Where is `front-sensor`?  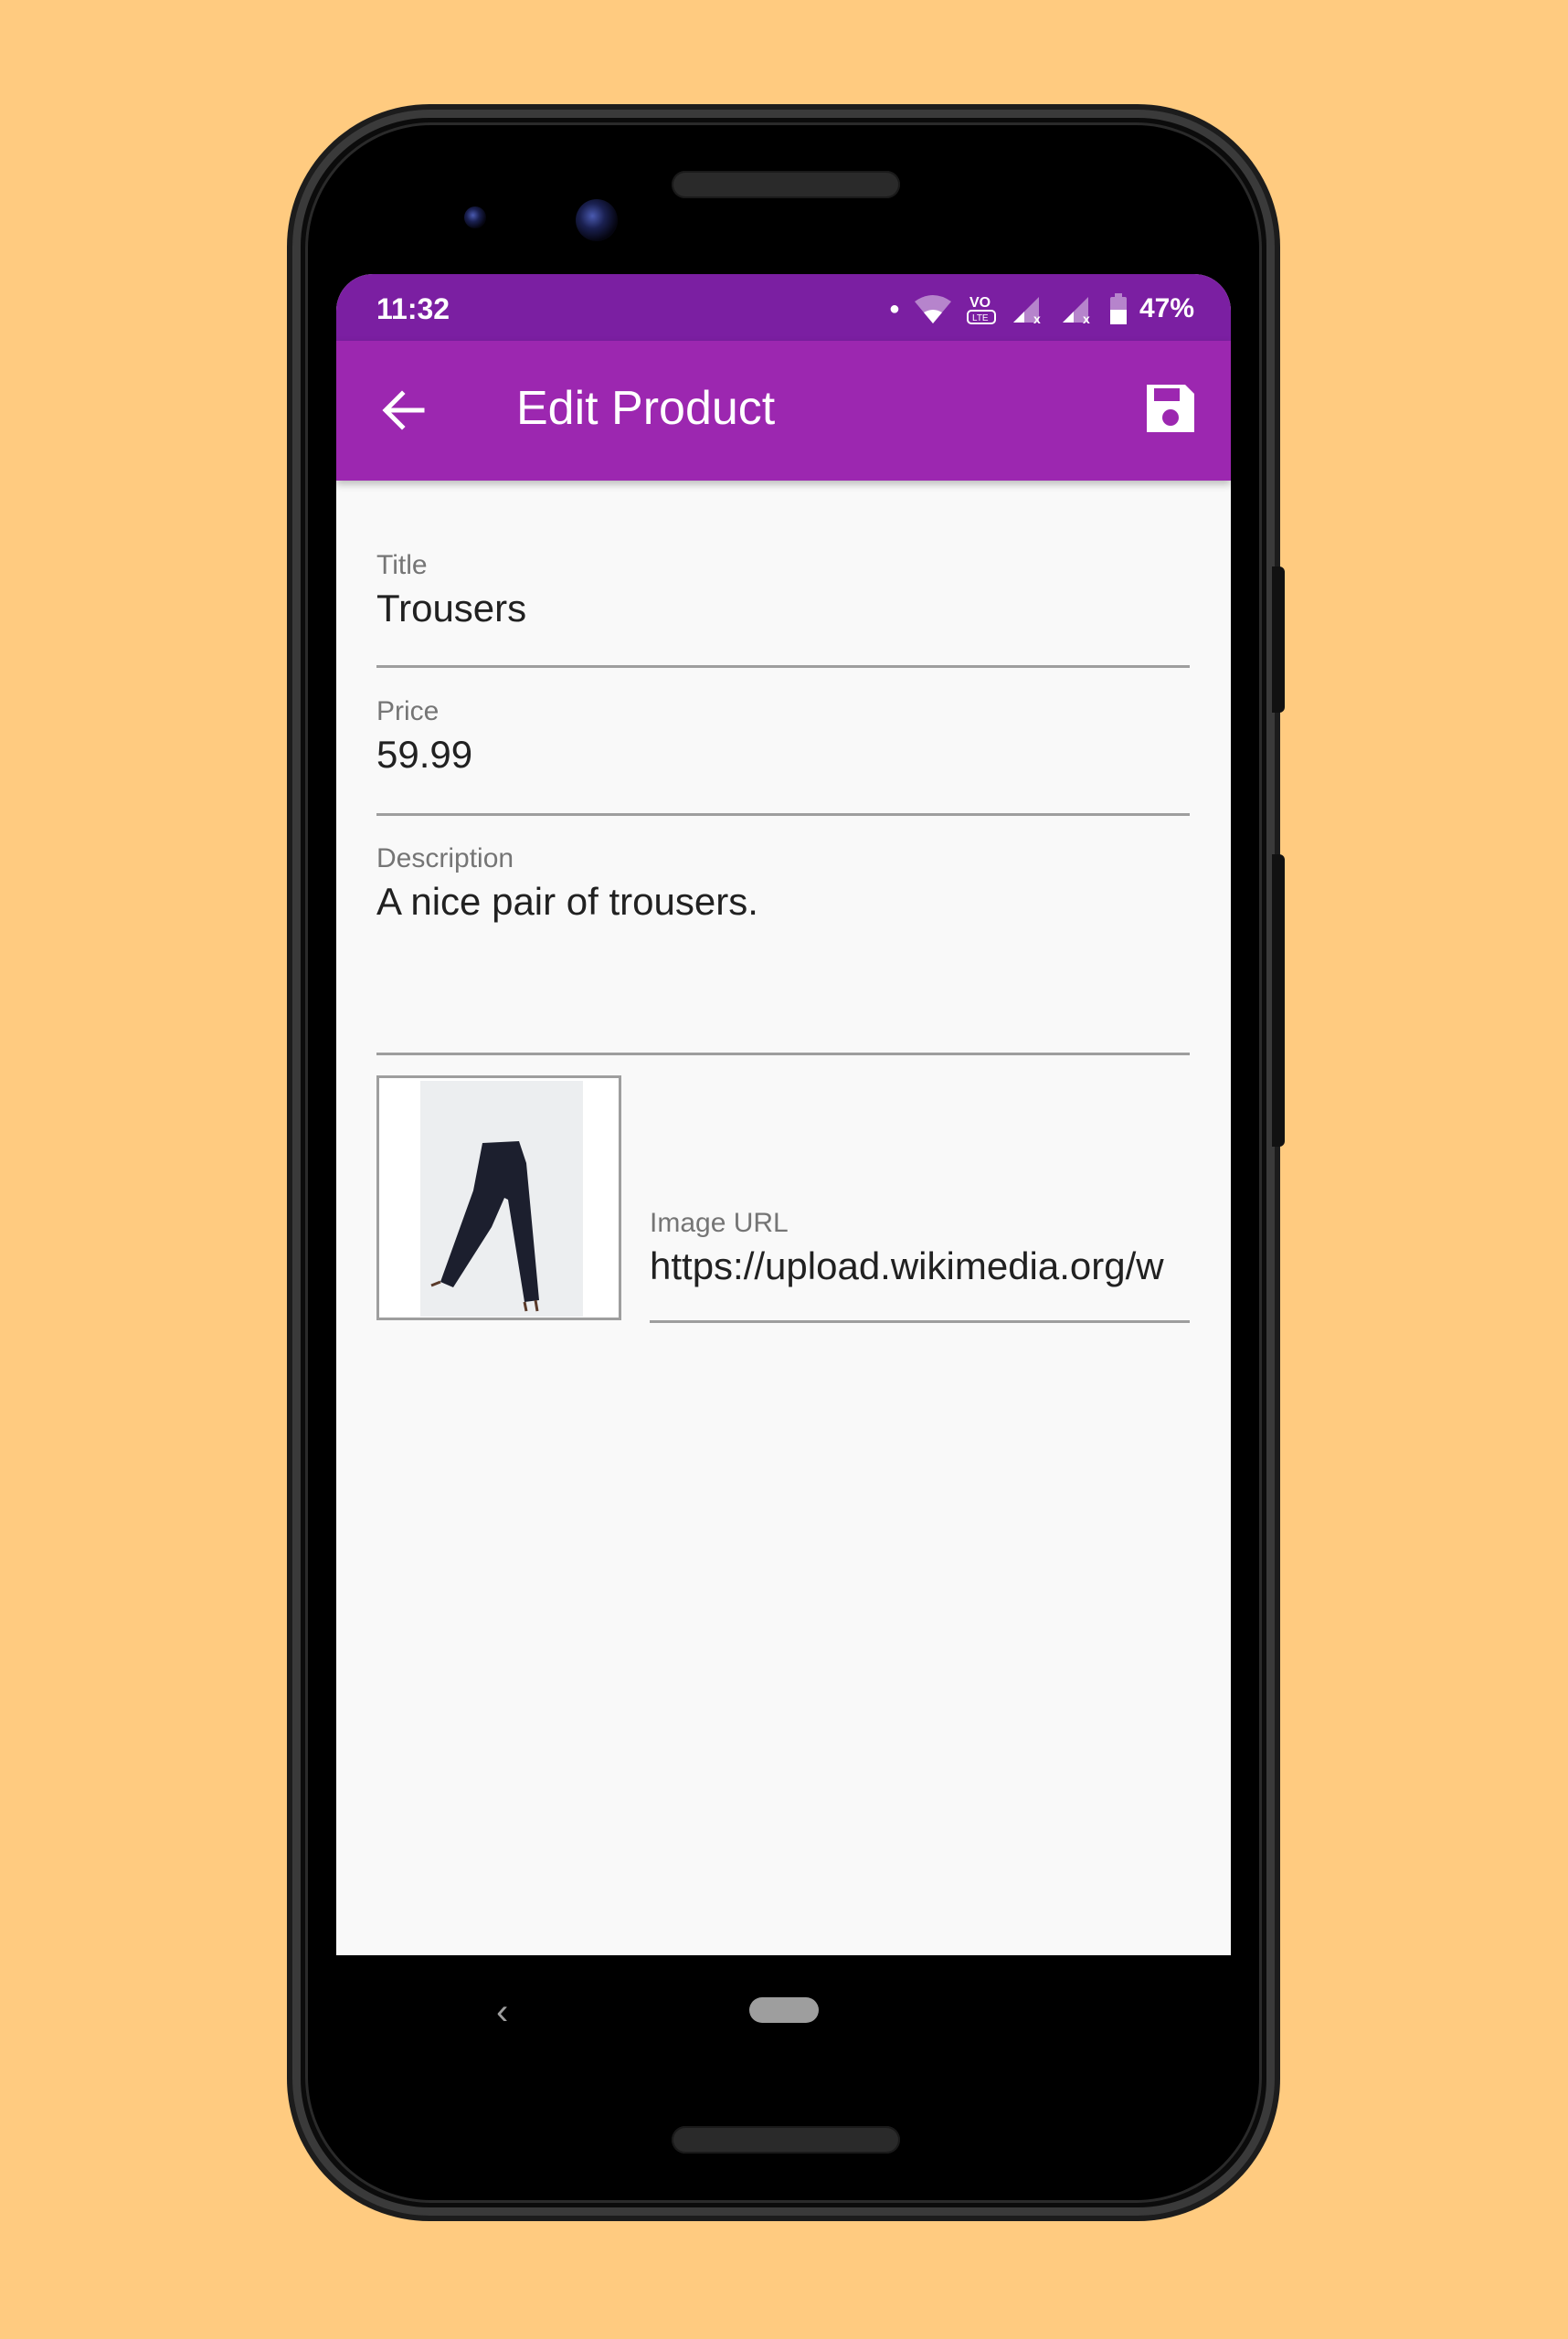
front-sensor is located at coordinates (475, 217).